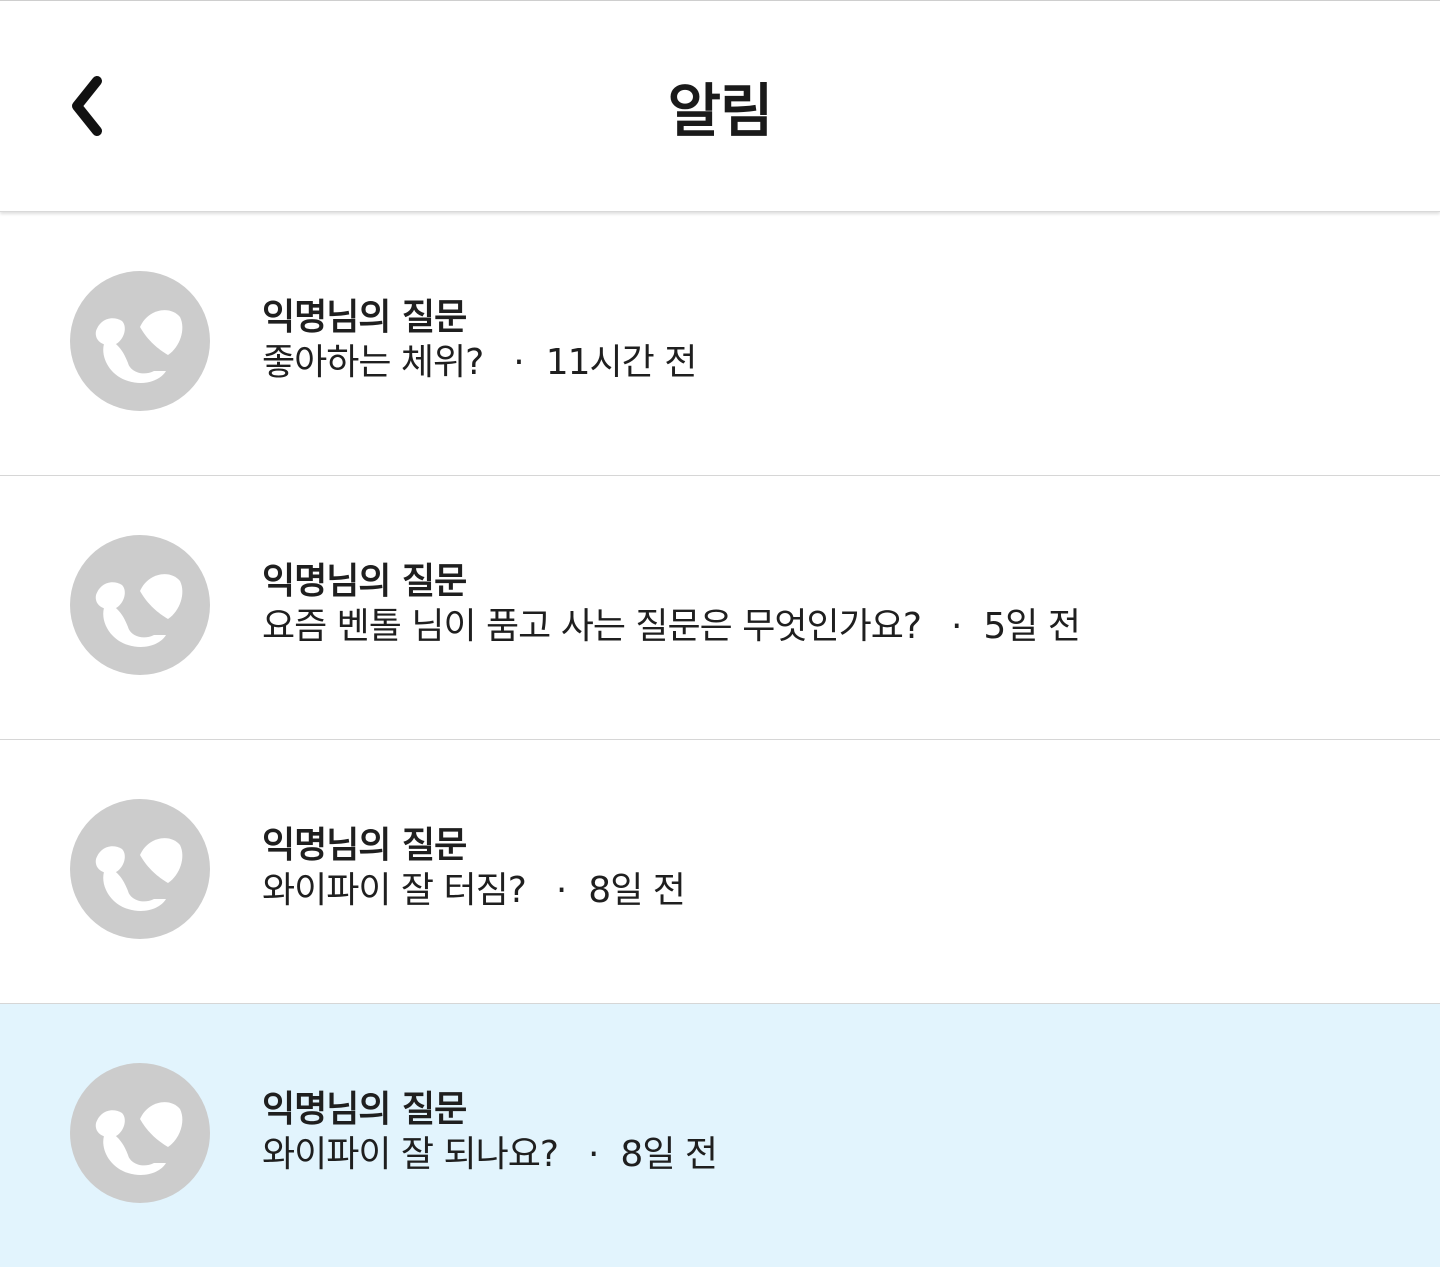  I want to click on notification-subtitle: 와이파이 잘 터짐? · 8일 전, so click(474, 891).